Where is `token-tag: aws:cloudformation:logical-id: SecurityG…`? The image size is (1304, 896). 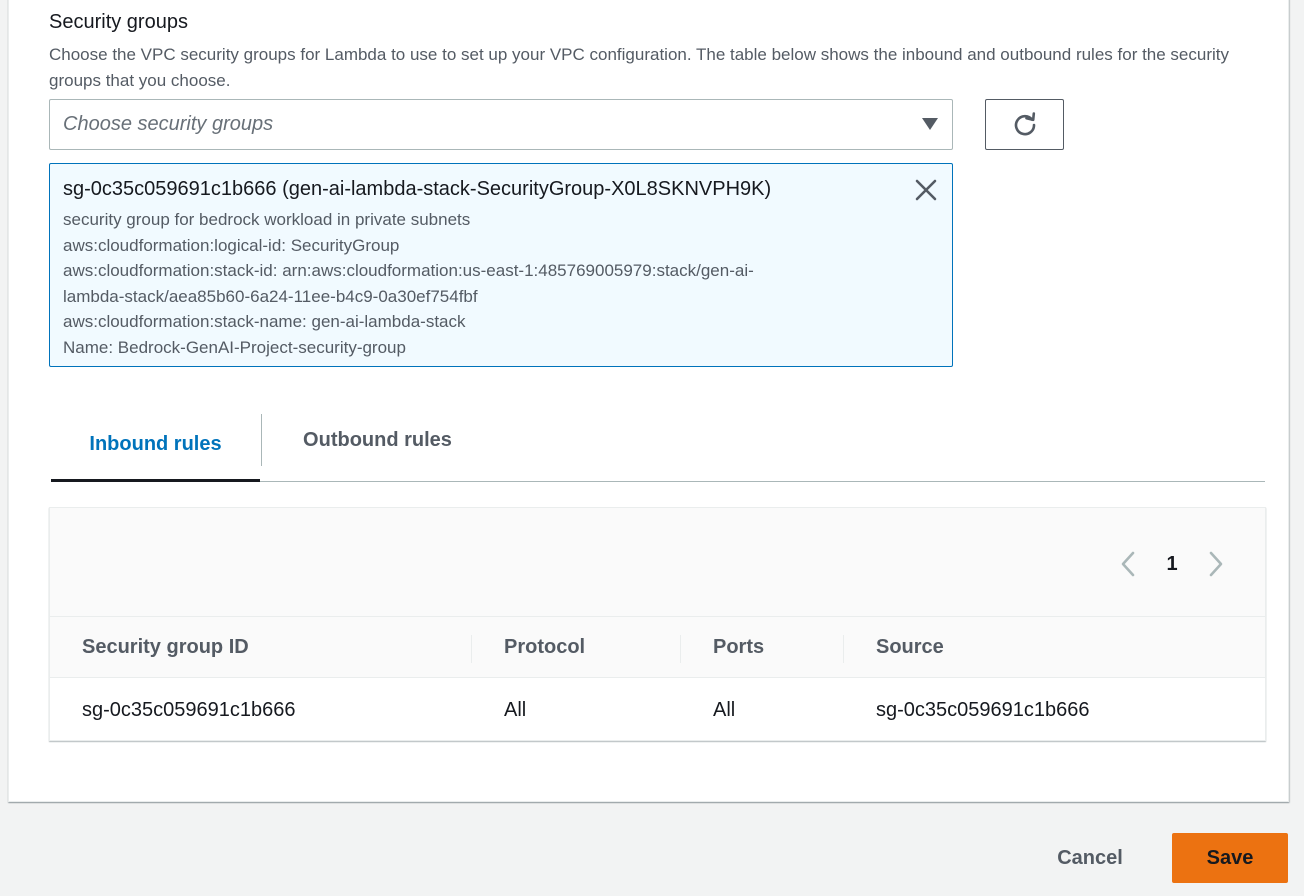 token-tag: aws:cloudformation:logical-id: SecurityG… is located at coordinates (231, 245).